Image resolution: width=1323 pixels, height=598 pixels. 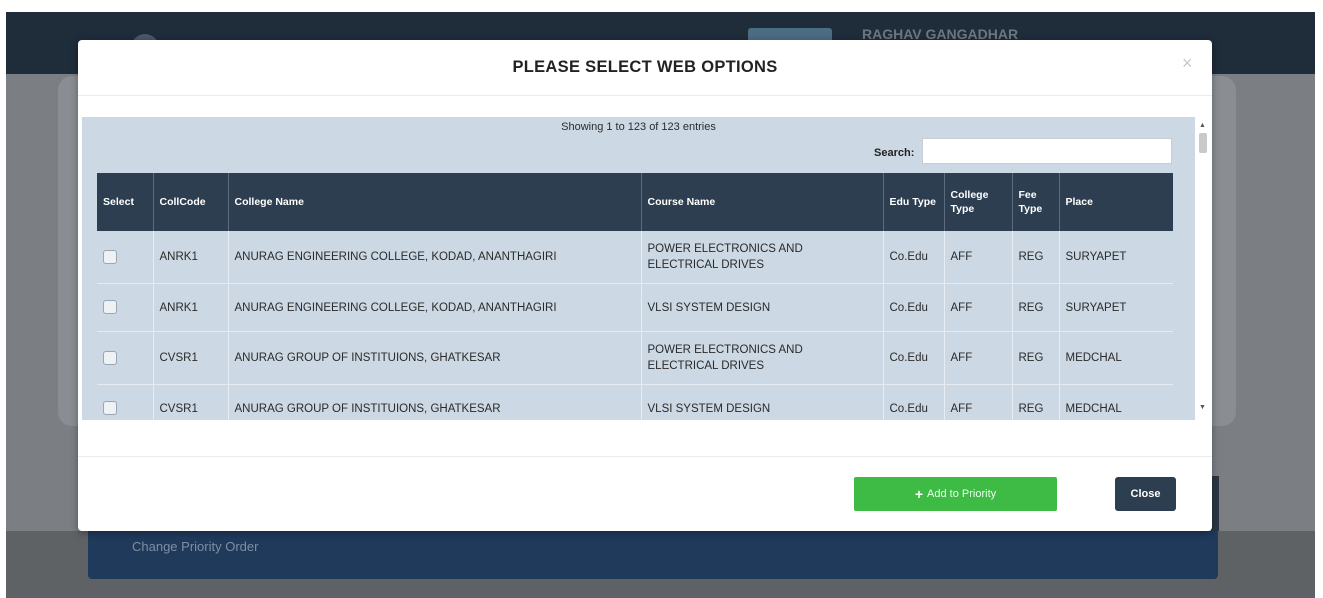 What do you see at coordinates (1203, 143) in the screenshot?
I see `scrollbar-thumb` at bounding box center [1203, 143].